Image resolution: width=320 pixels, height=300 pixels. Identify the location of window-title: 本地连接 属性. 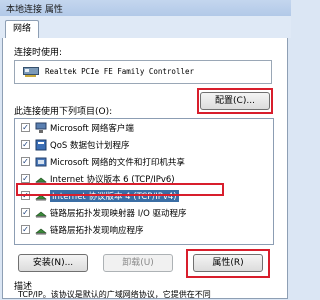
(34, 10).